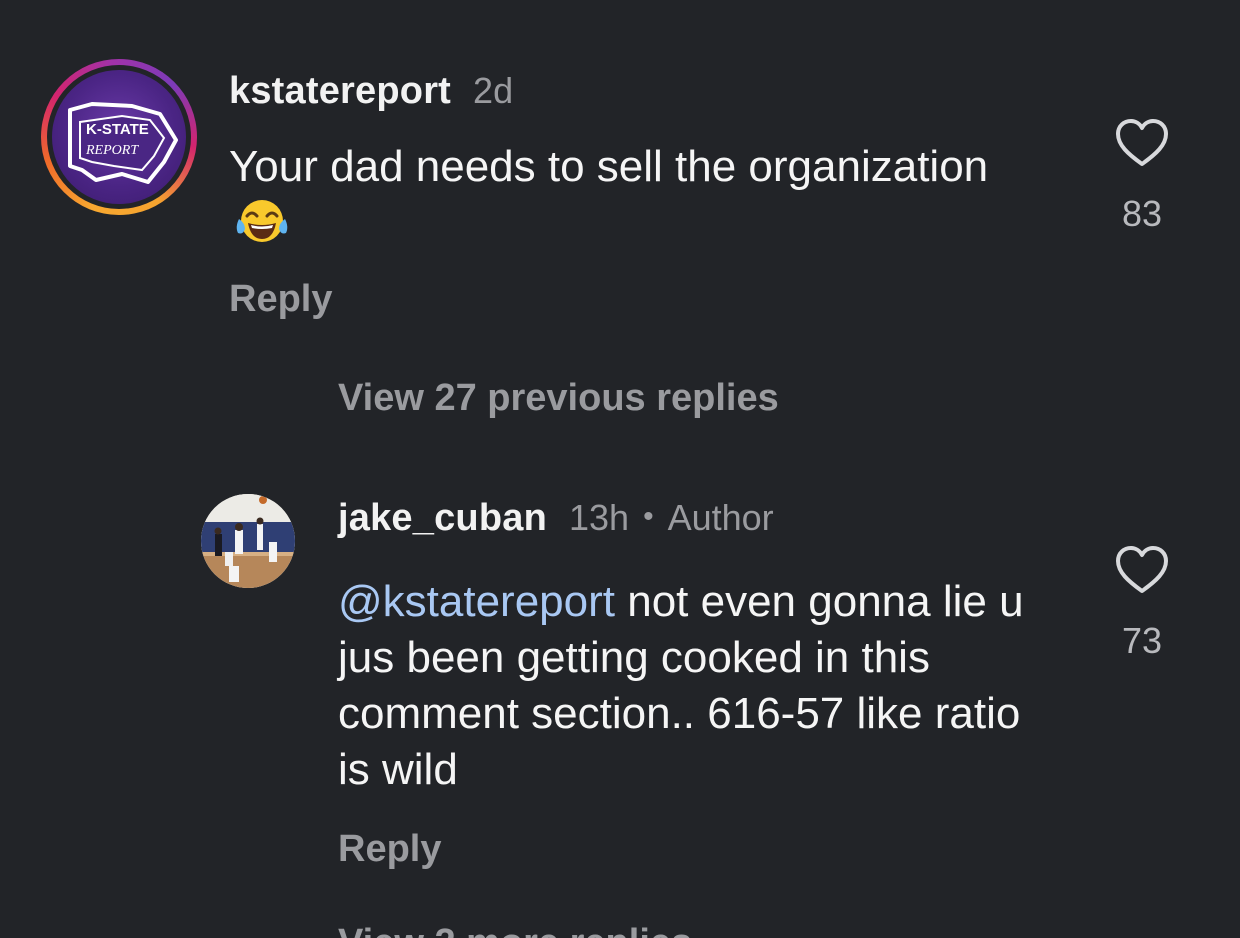 The width and height of the screenshot is (1240, 938). I want to click on like-count: 73, so click(1142, 640).